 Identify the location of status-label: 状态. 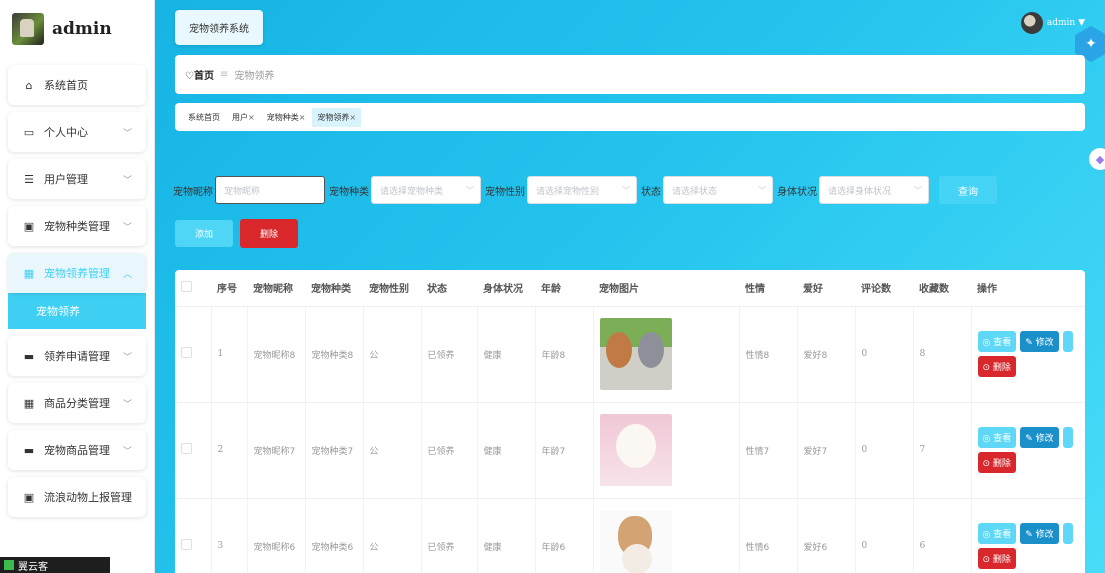
(651, 192).